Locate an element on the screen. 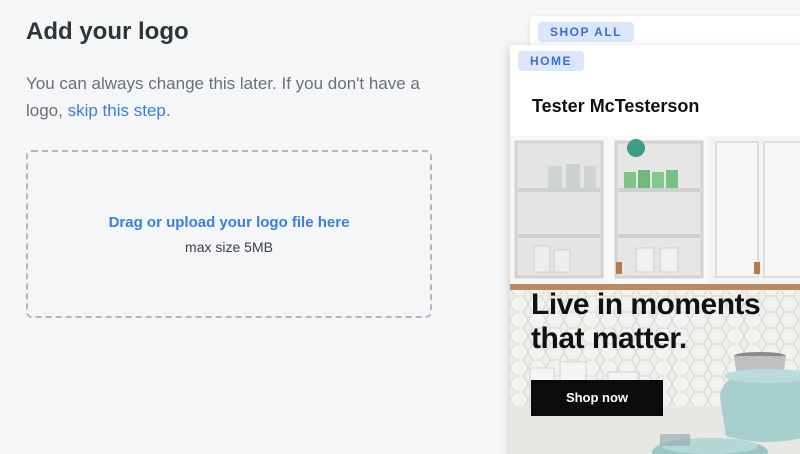 Image resolution: width=800 pixels, height=454 pixels. upload-prompt-link: Drag or upload your logo file here is located at coordinates (229, 222).